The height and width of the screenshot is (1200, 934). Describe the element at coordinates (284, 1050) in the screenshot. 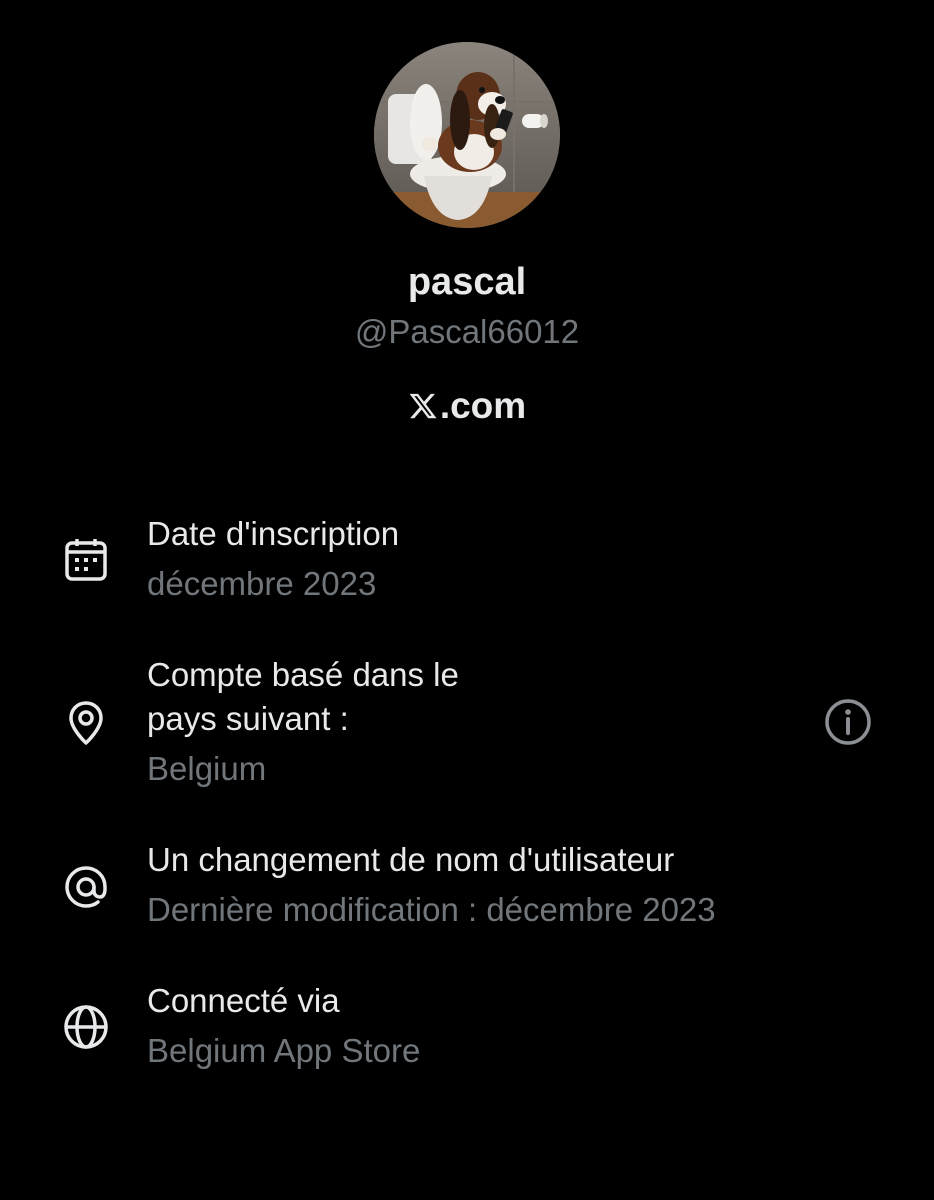

I see `detail-value: Belgium App Store` at that location.